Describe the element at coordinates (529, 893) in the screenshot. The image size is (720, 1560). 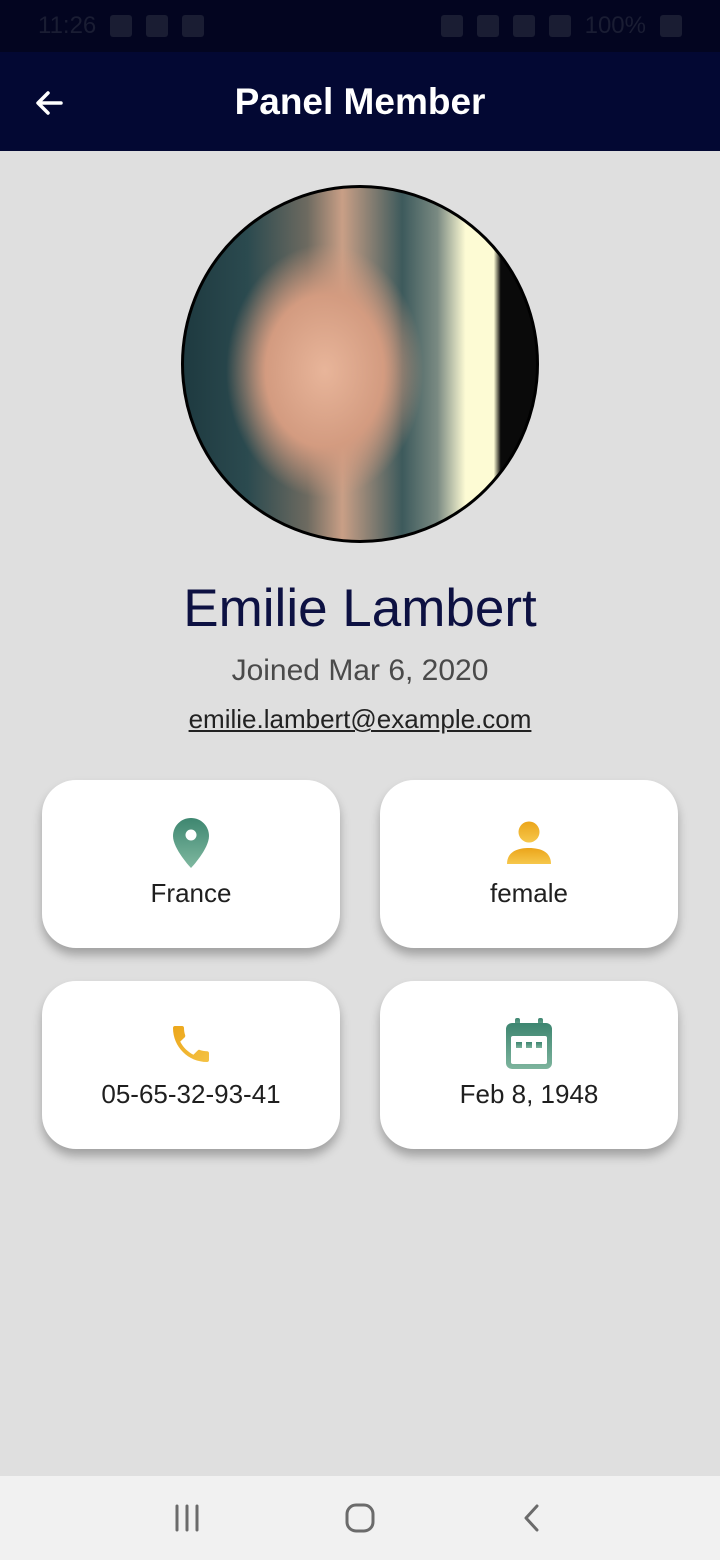
I see `gender-label: female` at that location.